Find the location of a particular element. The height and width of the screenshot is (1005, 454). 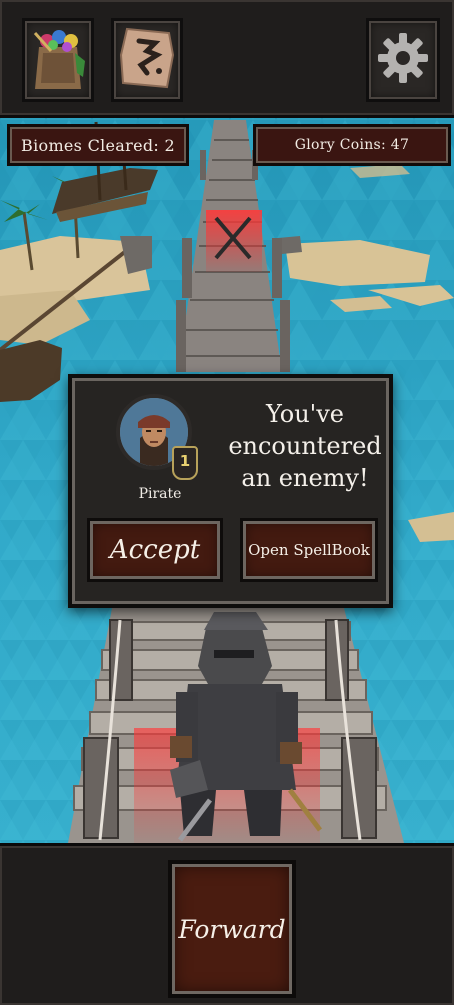

accept-button: Accept is located at coordinates (155, 550).